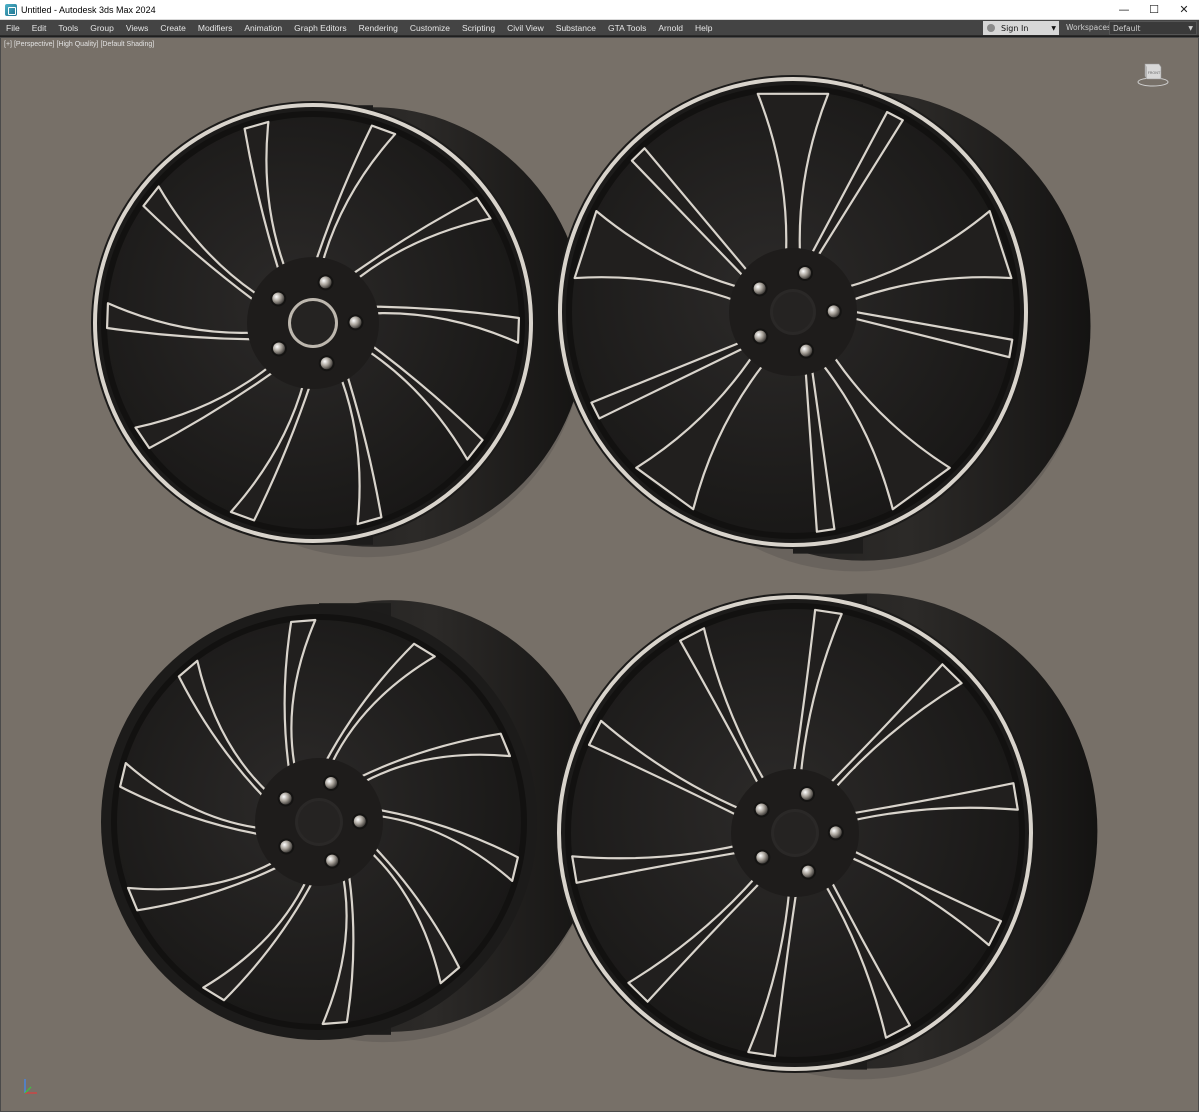 The width and height of the screenshot is (1199, 1112). I want to click on menu-tools: Tools, so click(68, 28).